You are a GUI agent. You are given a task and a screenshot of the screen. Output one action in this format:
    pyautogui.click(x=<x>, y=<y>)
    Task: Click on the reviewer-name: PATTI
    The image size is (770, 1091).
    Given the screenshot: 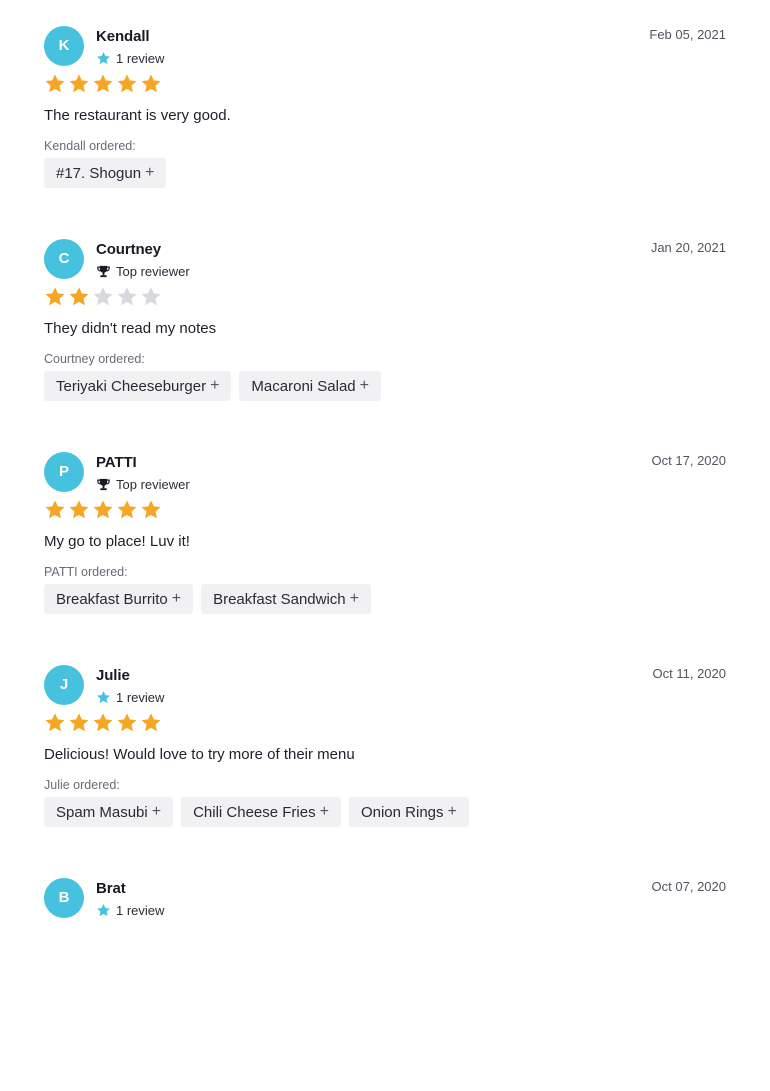 What is the action you would take?
    pyautogui.click(x=116, y=462)
    